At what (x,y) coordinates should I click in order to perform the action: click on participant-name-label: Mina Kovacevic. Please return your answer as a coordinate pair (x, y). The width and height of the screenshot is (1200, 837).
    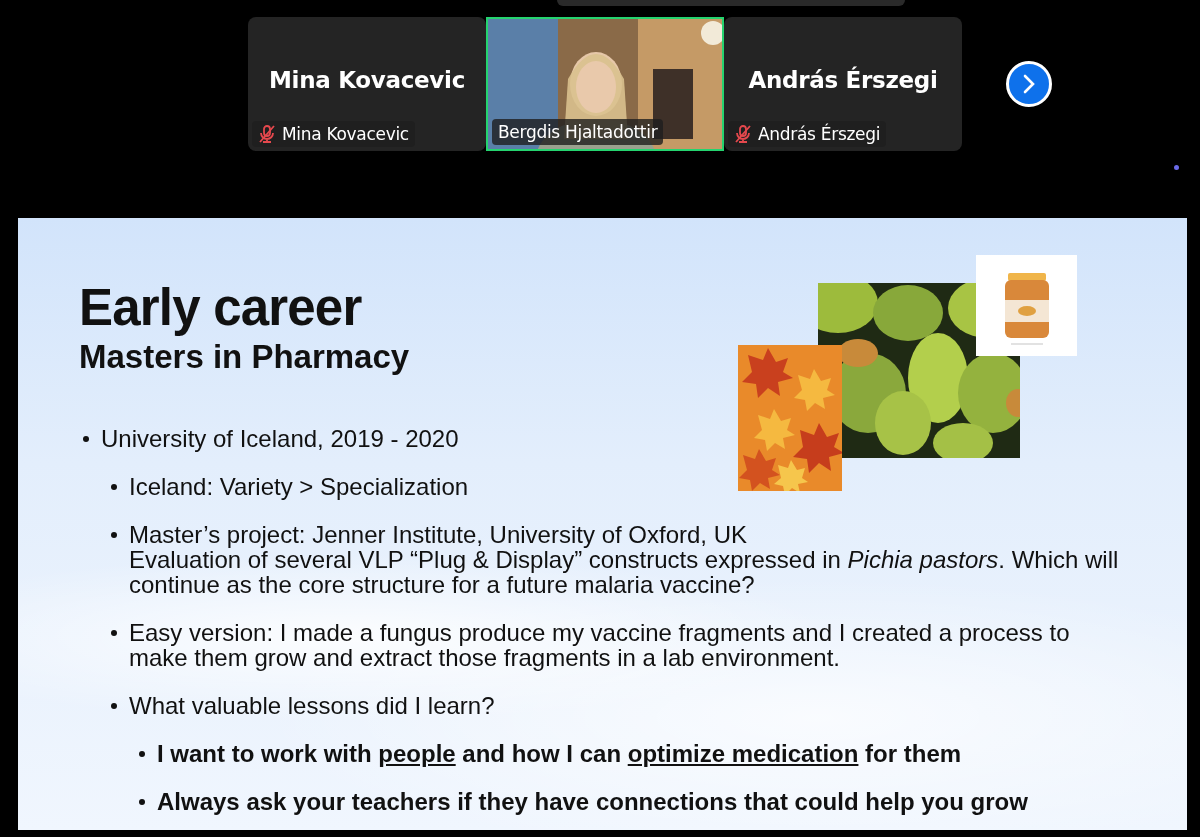
    Looking at the image, I should click on (333, 134).